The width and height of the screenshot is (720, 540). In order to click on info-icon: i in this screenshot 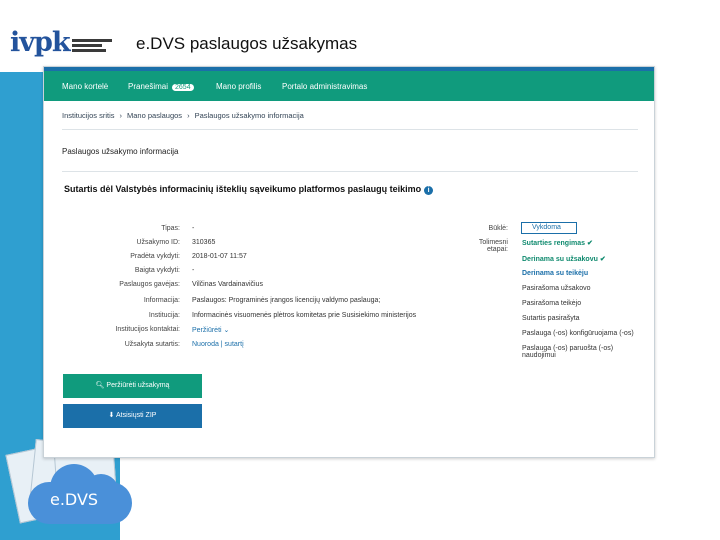, I will do `click(429, 190)`.